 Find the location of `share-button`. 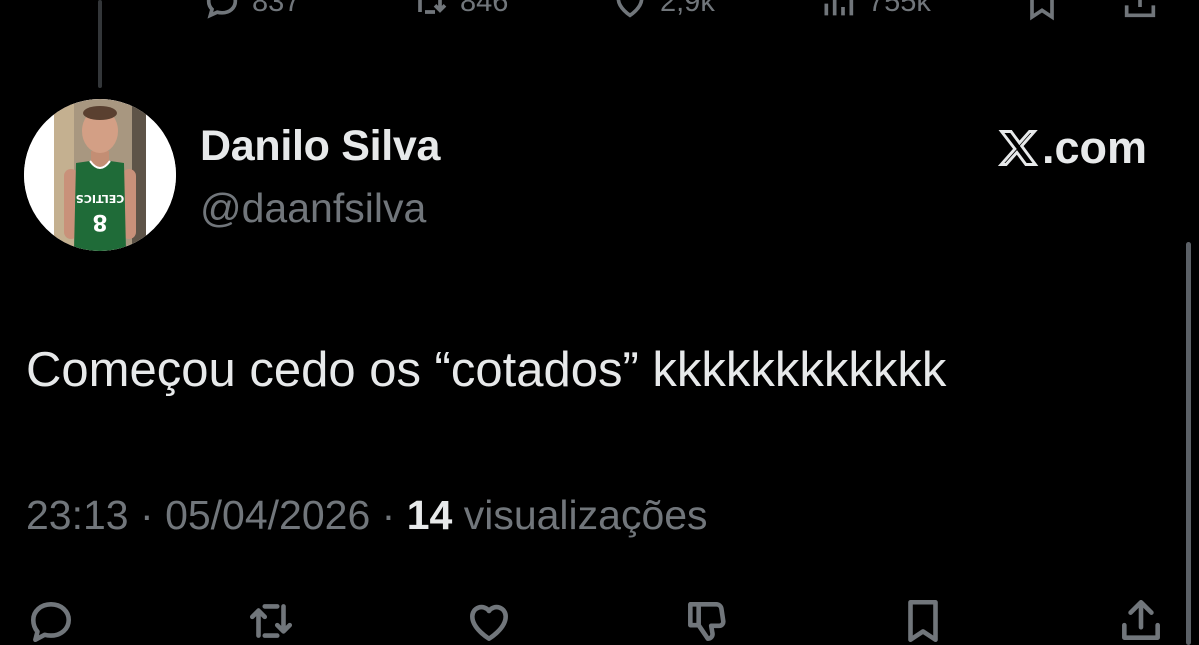

share-button is located at coordinates (1141, 619).